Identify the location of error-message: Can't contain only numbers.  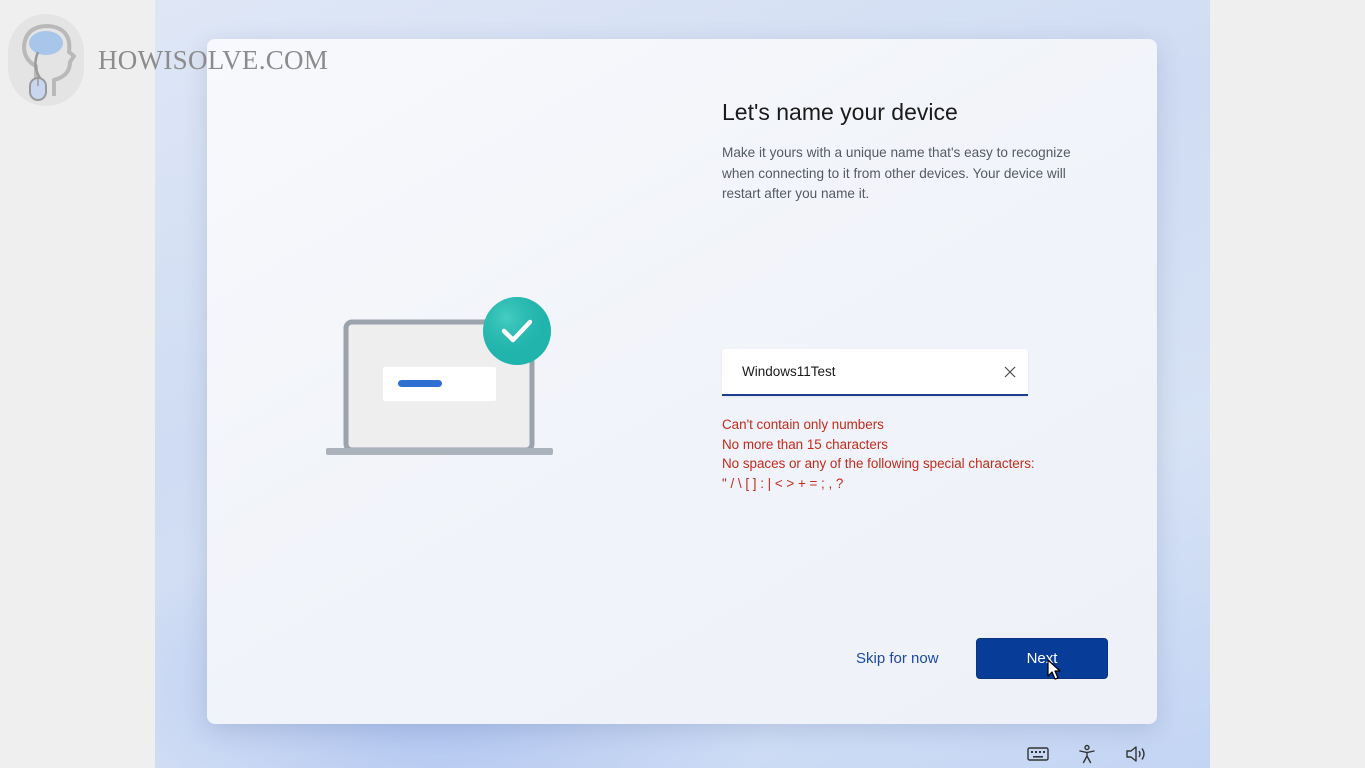
(803, 424).